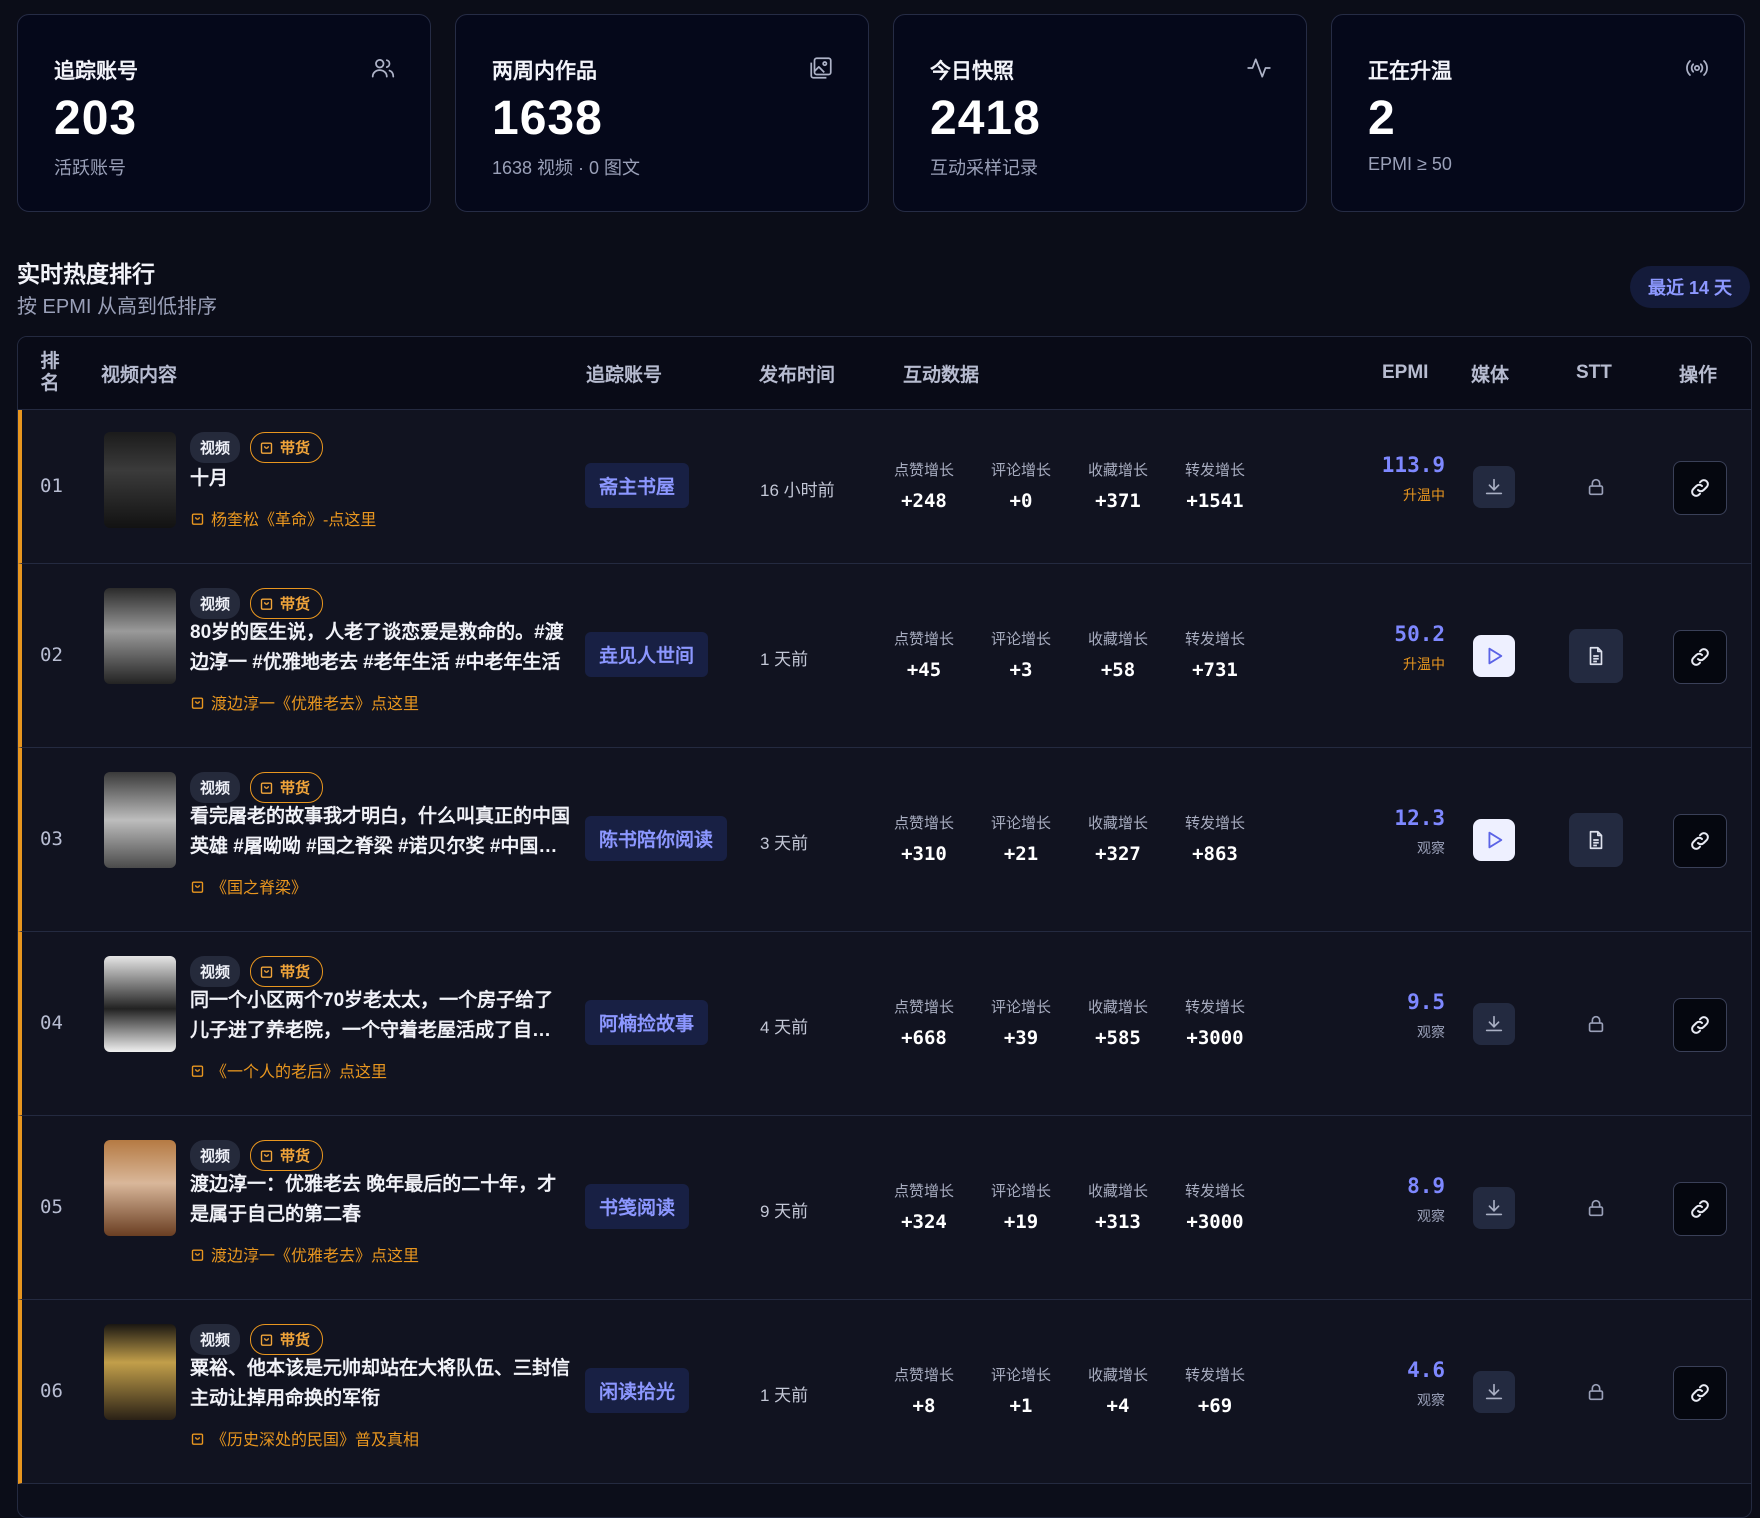 The height and width of the screenshot is (1518, 1760). I want to click on publish-time: 3 天前, so click(784, 843).